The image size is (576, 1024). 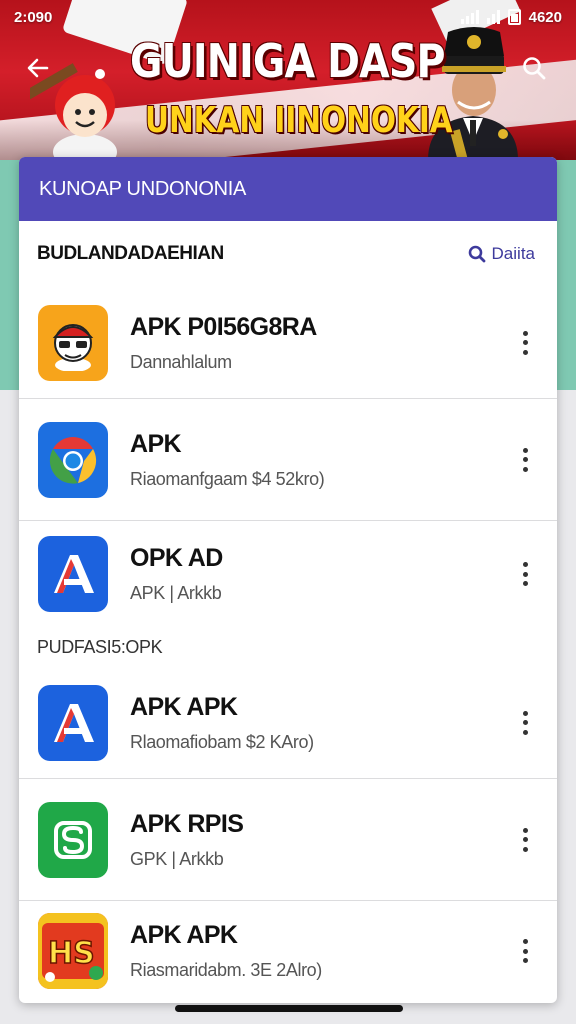 What do you see at coordinates (513, 253) in the screenshot?
I see `section-link-label: Daiita` at bounding box center [513, 253].